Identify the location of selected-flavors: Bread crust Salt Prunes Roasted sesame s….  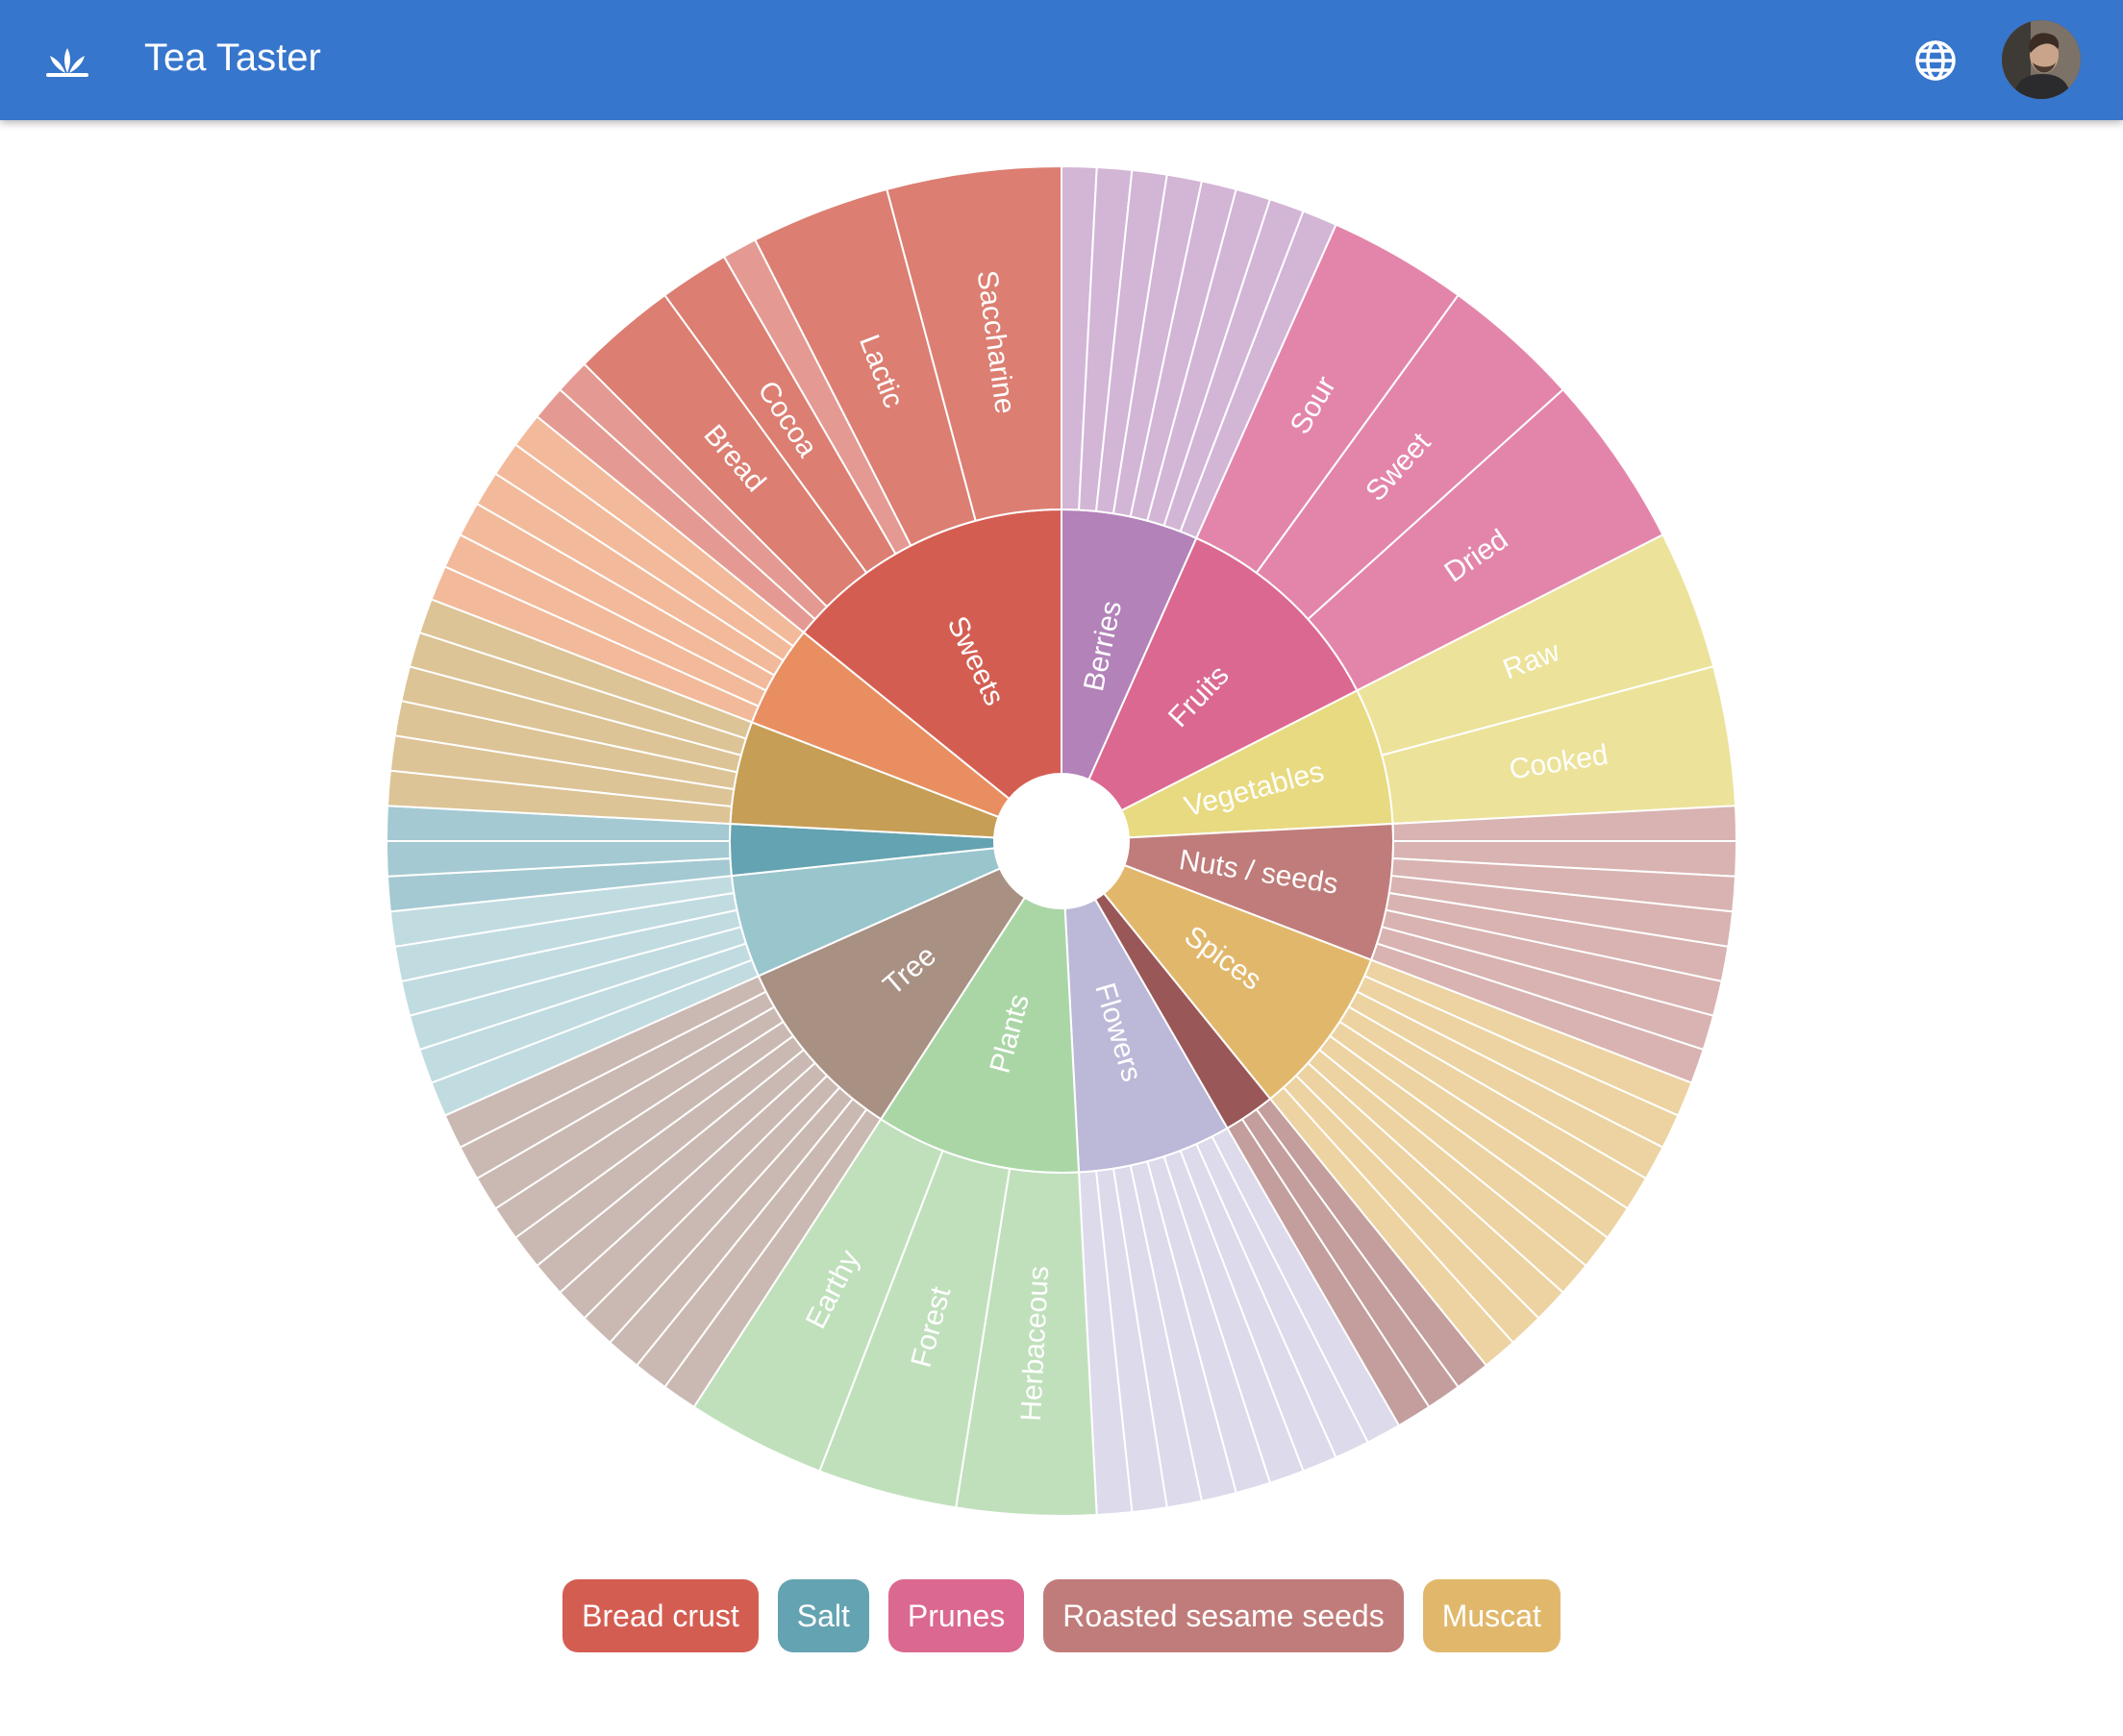
(1061, 1615).